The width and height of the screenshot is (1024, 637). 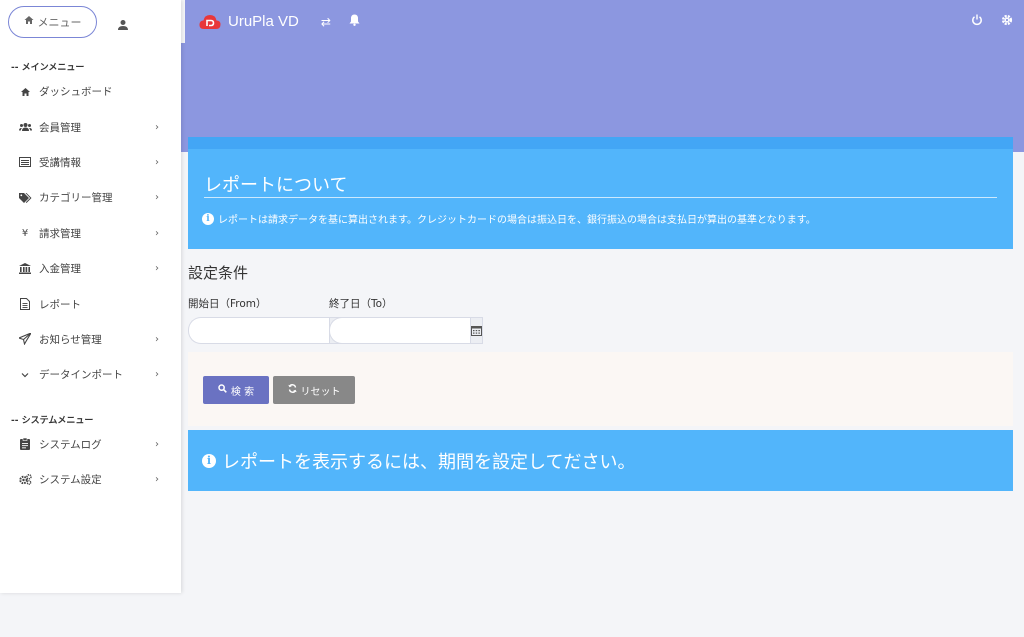 I want to click on top-bar: UruPla VD ⇄, so click(x=604, y=21).